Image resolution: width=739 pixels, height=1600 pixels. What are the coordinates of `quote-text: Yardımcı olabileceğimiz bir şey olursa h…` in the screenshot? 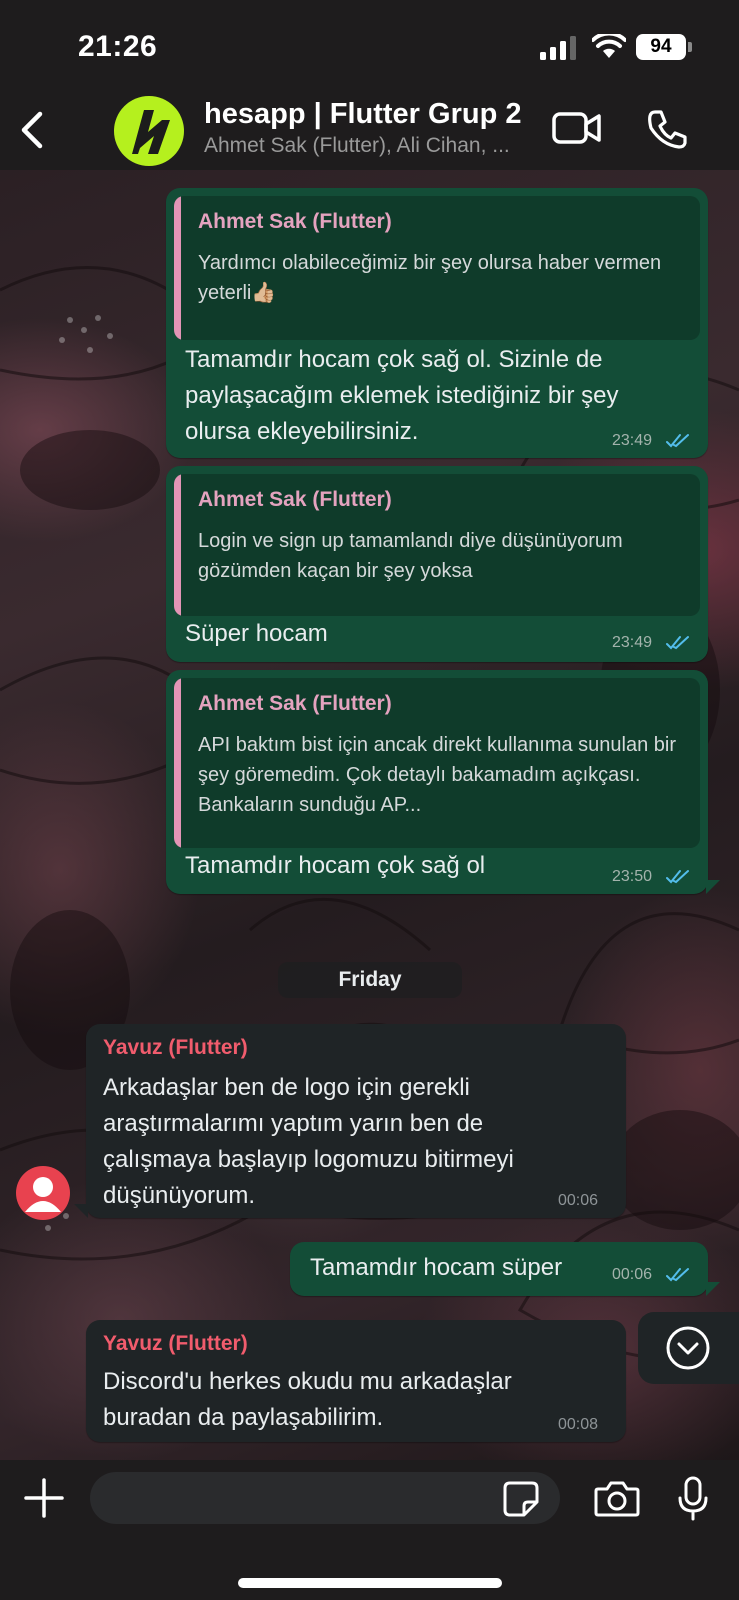 It's located at (430, 278).